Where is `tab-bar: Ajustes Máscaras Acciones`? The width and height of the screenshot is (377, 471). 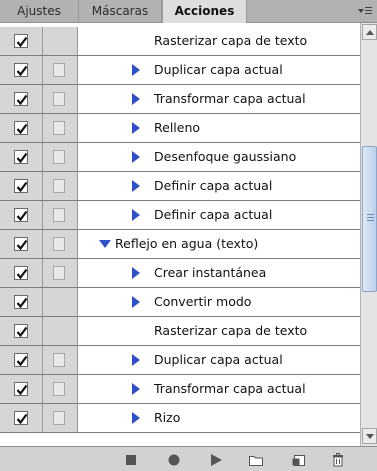 tab-bar: Ajustes Máscaras Acciones is located at coordinates (188, 11).